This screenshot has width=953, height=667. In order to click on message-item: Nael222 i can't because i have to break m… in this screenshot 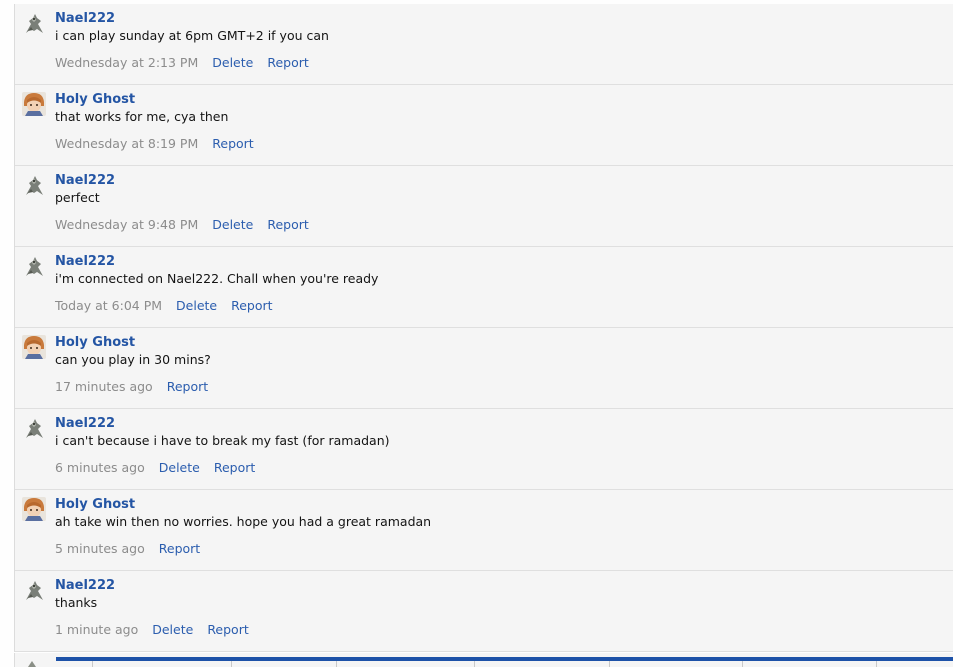, I will do `click(484, 449)`.